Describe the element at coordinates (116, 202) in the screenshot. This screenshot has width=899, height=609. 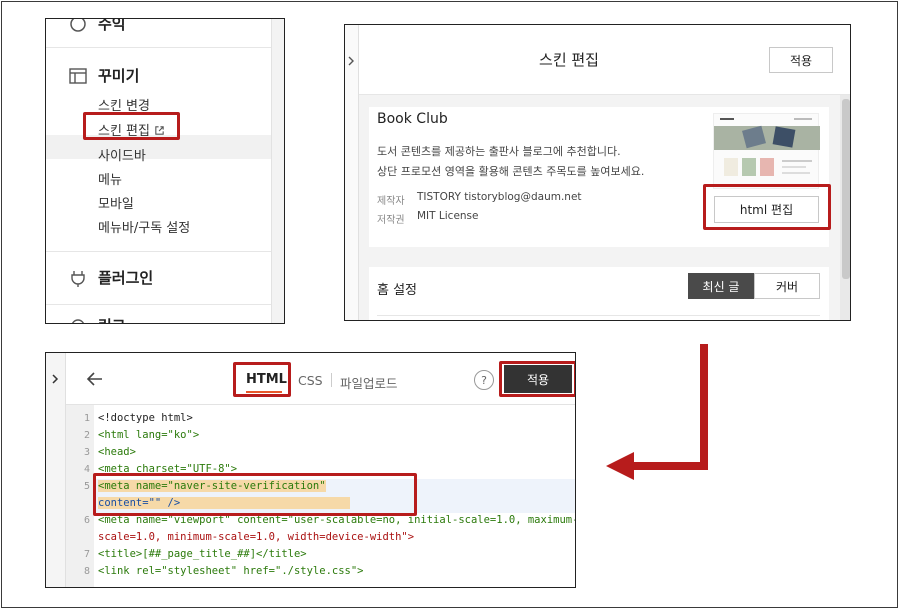
I see `sidebar-item-mobile: 모바일` at that location.